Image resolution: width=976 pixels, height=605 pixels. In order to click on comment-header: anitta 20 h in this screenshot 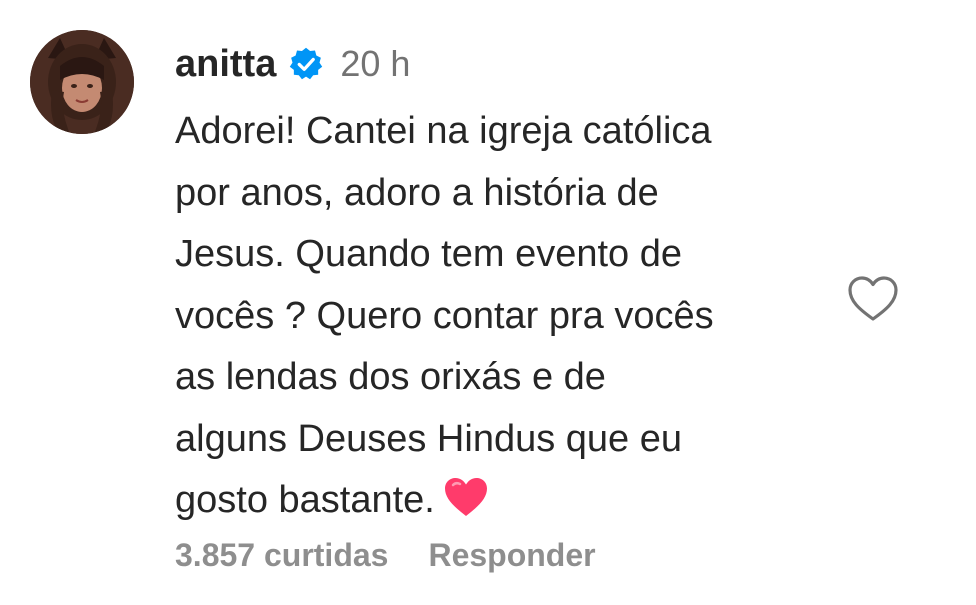, I will do `click(292, 64)`.